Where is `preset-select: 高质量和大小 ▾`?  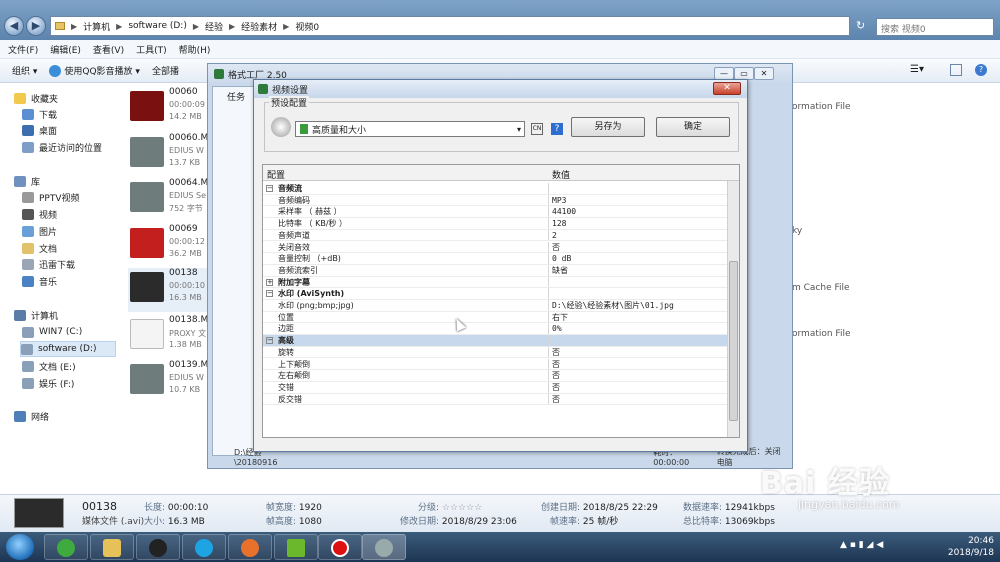
preset-select: 高质量和大小 ▾ is located at coordinates (410, 129).